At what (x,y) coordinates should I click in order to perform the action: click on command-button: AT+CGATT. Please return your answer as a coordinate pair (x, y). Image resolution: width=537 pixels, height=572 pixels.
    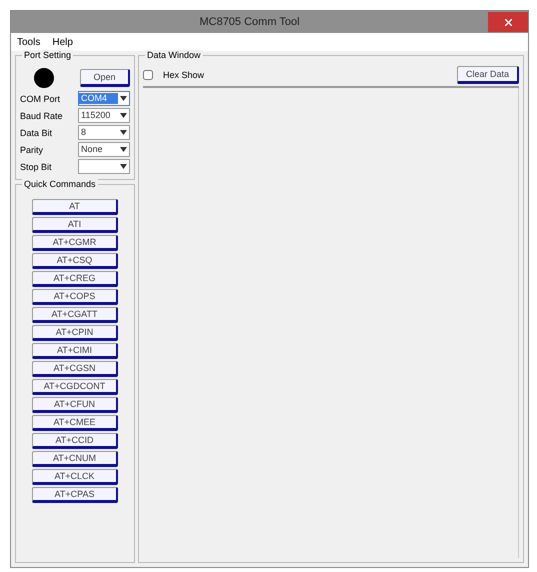
    Looking at the image, I should click on (75, 315).